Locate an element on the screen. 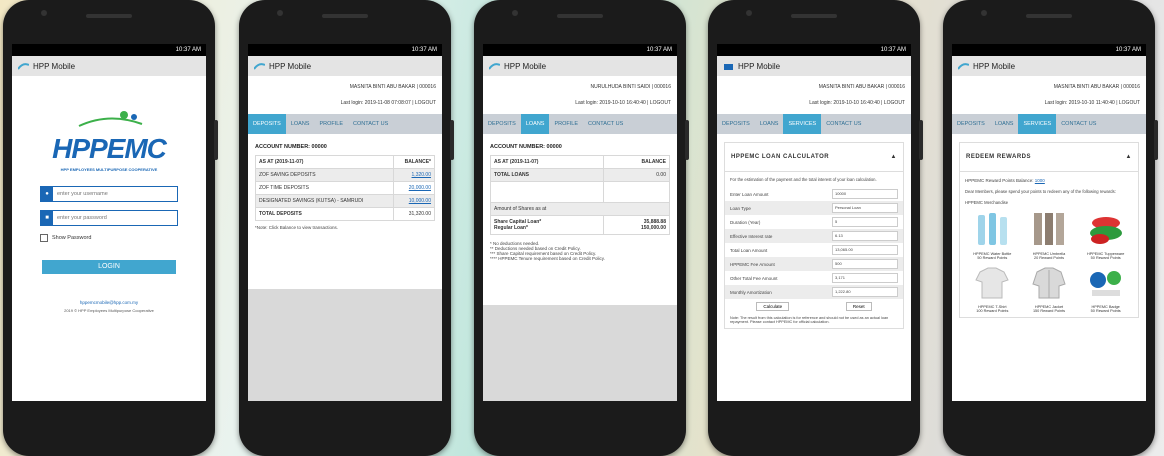 This screenshot has height=456, width=1164. calc-label: Duration (Year) is located at coordinates (745, 222).